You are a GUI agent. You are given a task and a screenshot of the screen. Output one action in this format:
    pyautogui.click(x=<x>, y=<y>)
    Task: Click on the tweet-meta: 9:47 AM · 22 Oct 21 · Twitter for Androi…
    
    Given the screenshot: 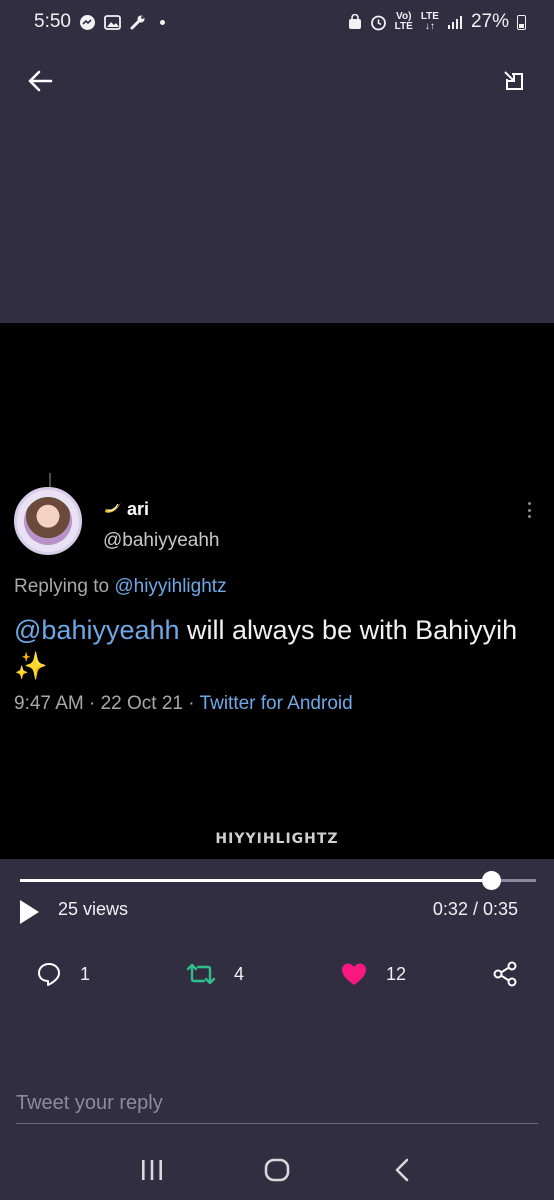 What is the action you would take?
    pyautogui.click(x=183, y=704)
    